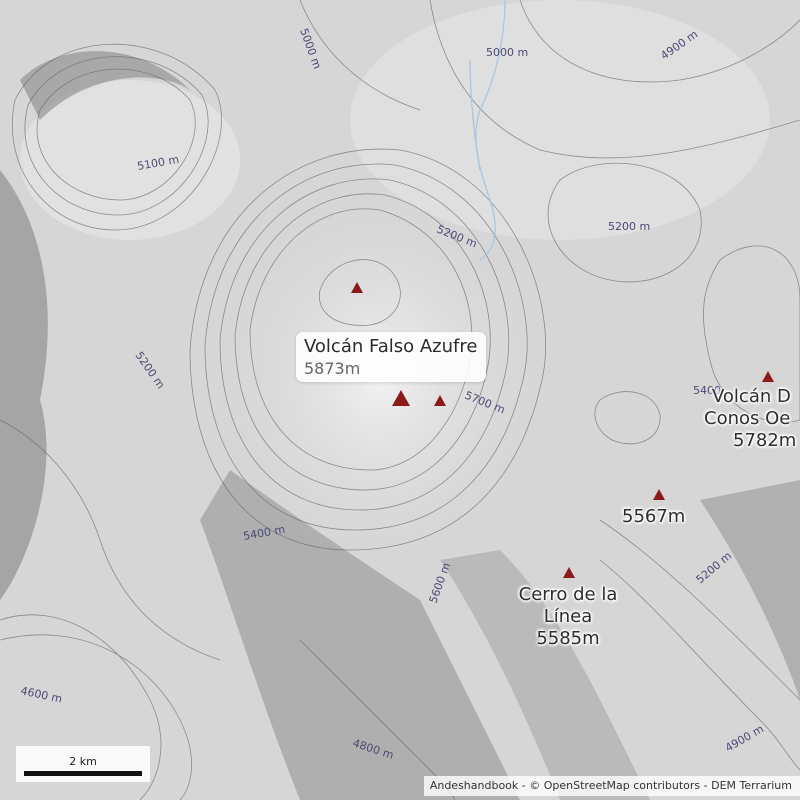 The height and width of the screenshot is (800, 800). What do you see at coordinates (568, 638) in the screenshot?
I see `peak-elevation: 5585m` at bounding box center [568, 638].